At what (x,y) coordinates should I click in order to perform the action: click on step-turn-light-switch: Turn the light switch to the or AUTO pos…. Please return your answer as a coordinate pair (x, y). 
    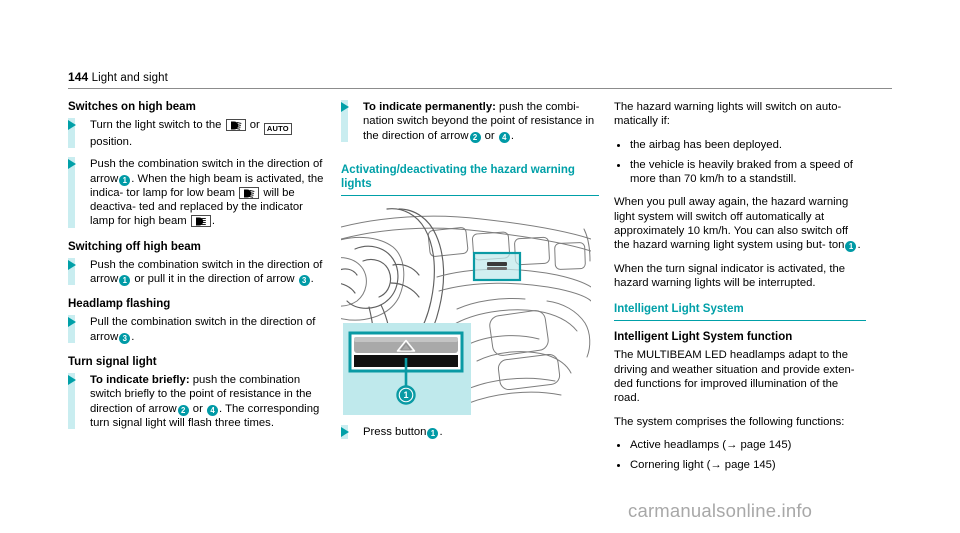
    Looking at the image, I should click on (196, 133).